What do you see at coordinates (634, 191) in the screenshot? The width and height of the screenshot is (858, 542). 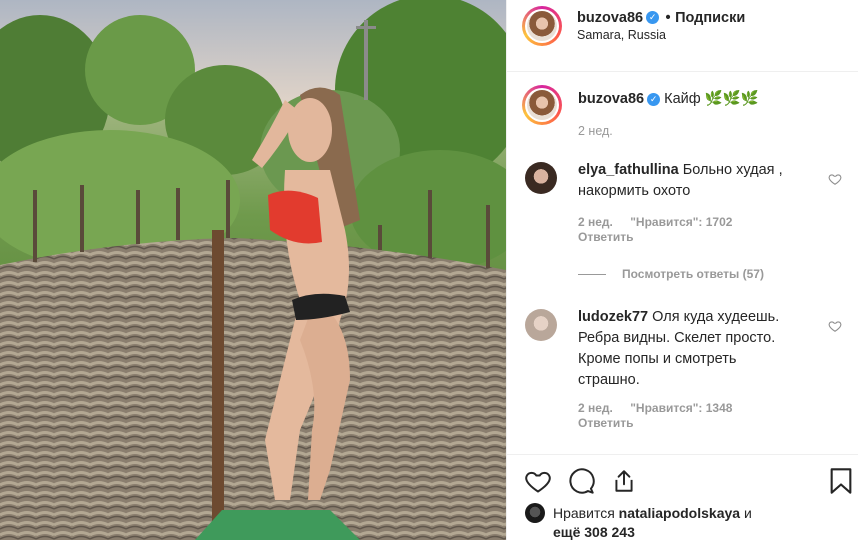 I see `comment-text-line: накормить охото` at bounding box center [634, 191].